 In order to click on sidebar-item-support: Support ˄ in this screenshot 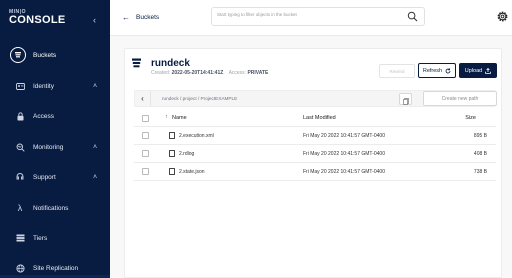, I will do `click(55, 177)`.